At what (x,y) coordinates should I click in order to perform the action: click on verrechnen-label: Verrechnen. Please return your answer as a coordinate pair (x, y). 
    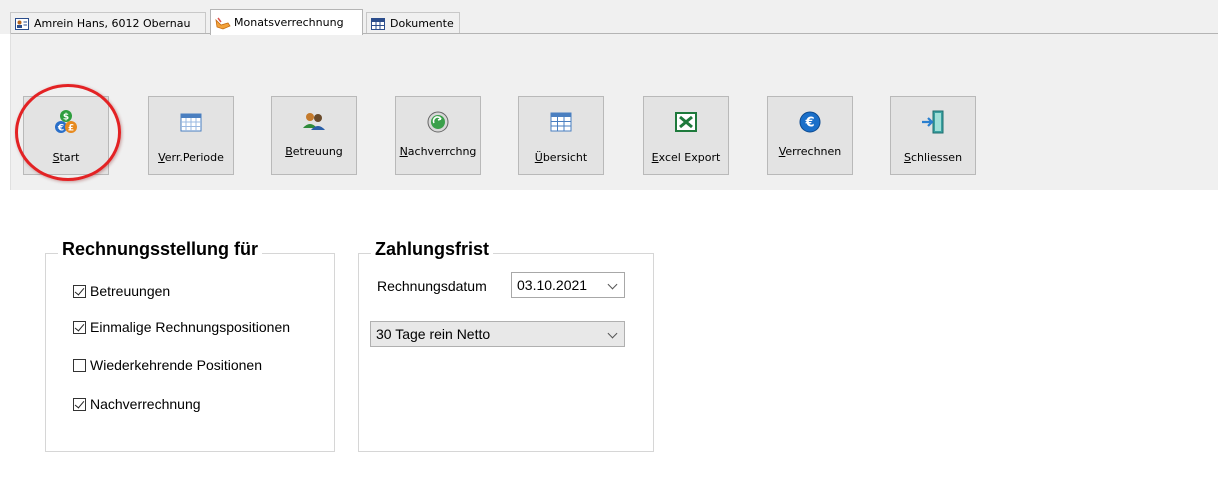
    Looking at the image, I should click on (810, 151).